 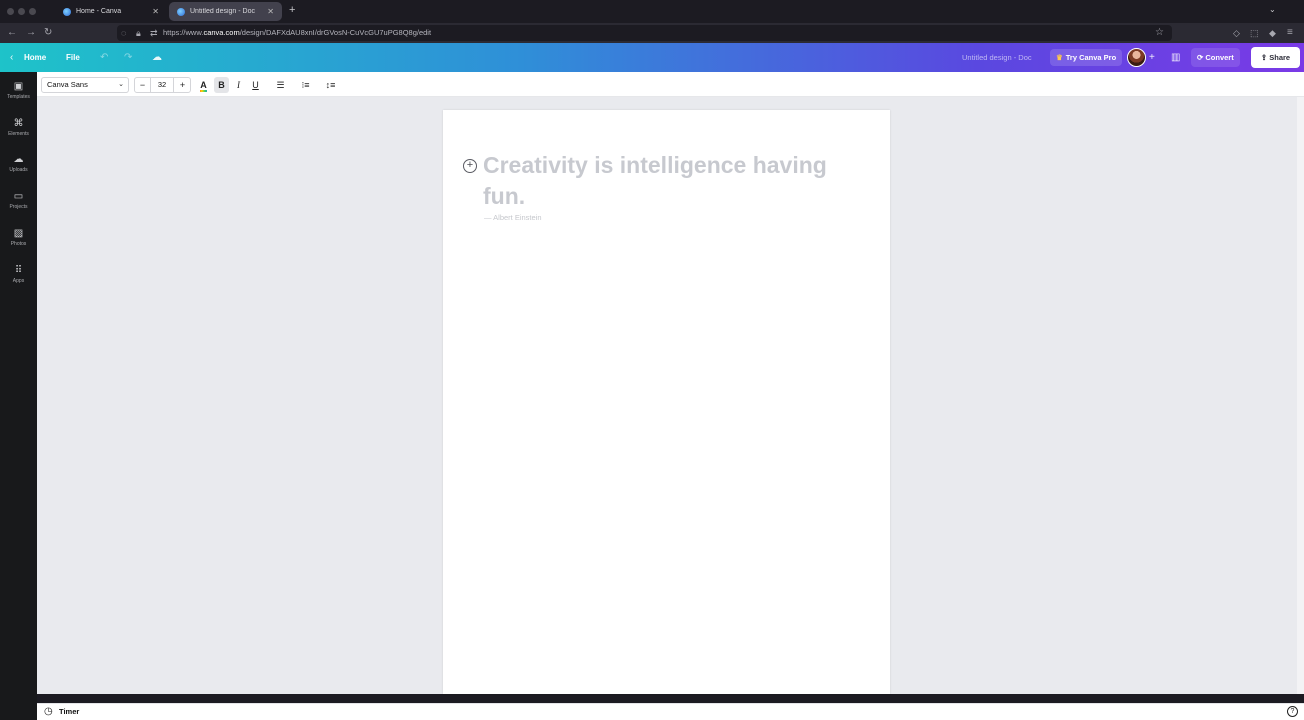 I want to click on browser-tab-label: Home - Canva, so click(x=99, y=11).